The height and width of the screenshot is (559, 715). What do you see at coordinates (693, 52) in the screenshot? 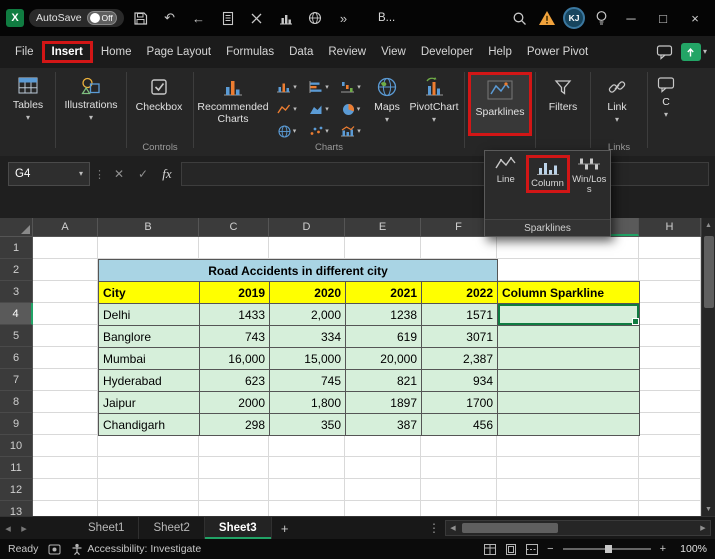
I see `share-button: ▾` at bounding box center [693, 52].